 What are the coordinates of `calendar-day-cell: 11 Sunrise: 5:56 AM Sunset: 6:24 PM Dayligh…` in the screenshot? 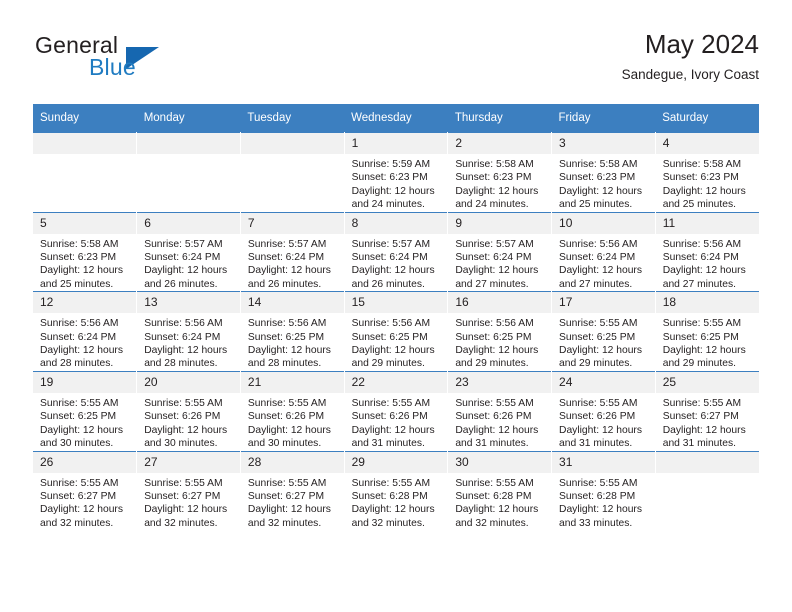 It's located at (707, 251).